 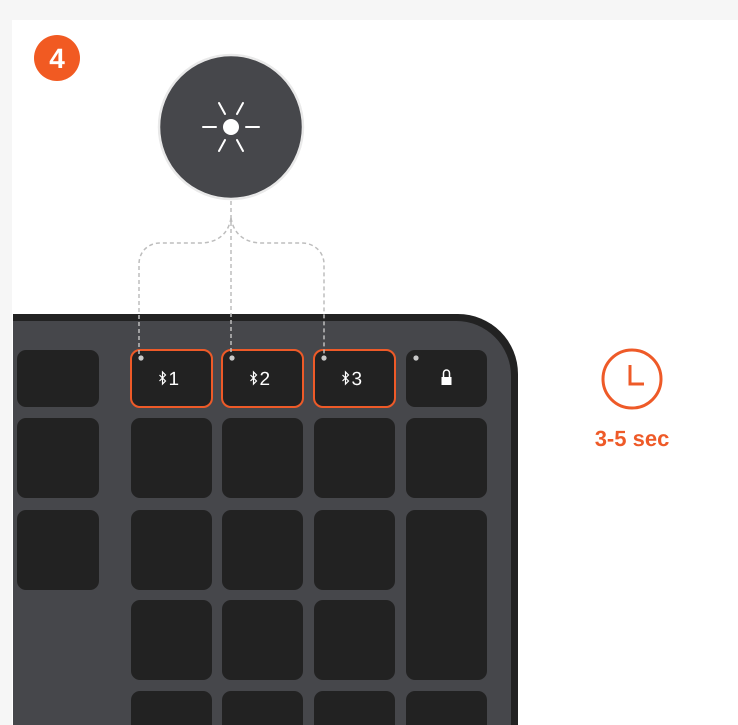 I want to click on lock-icon, so click(x=447, y=377).